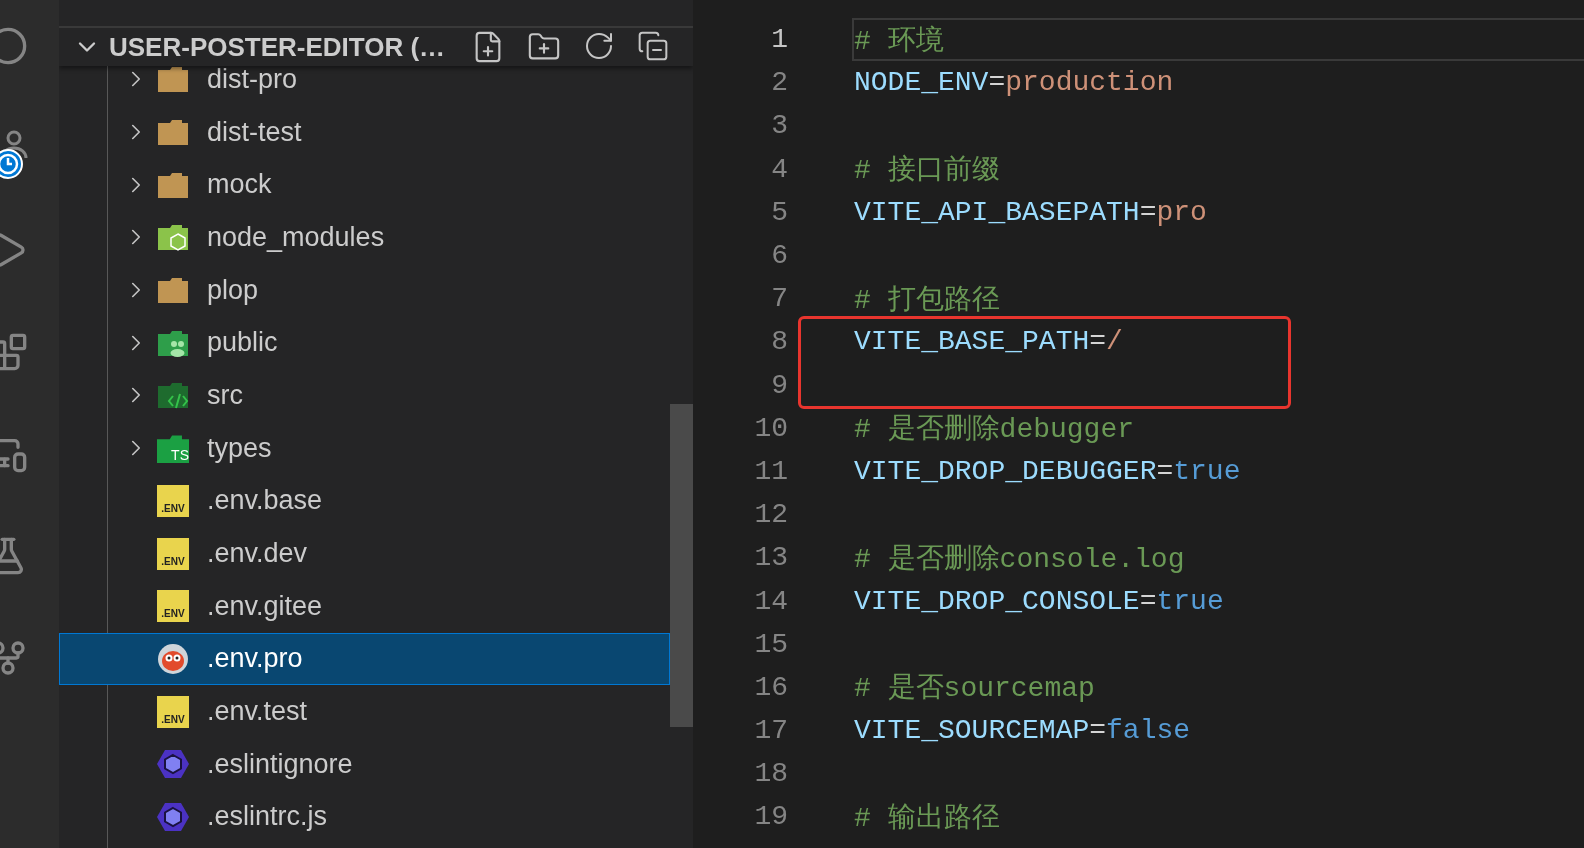 This screenshot has width=1584, height=848. What do you see at coordinates (364, 711) in the screenshot?
I see `tree-item: .ENV .env.test` at bounding box center [364, 711].